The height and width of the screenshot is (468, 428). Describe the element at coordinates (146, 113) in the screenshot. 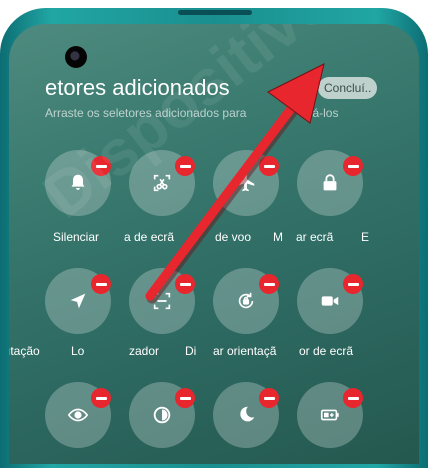

I see `subtitle-text: Arraste os seletores adicionados para` at that location.